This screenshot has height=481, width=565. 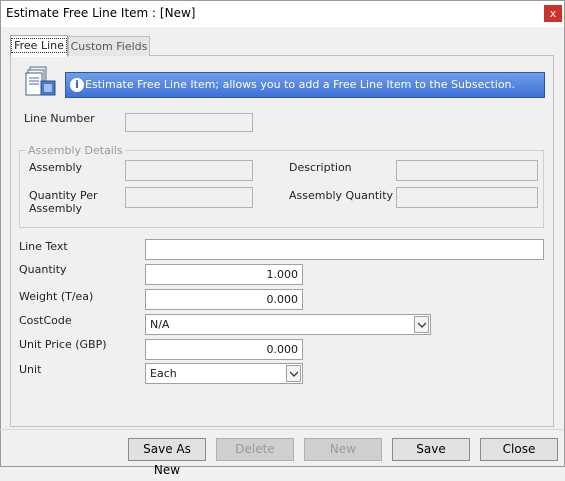 I want to click on window-title: Estimate Free Line Item : [New], so click(x=101, y=13).